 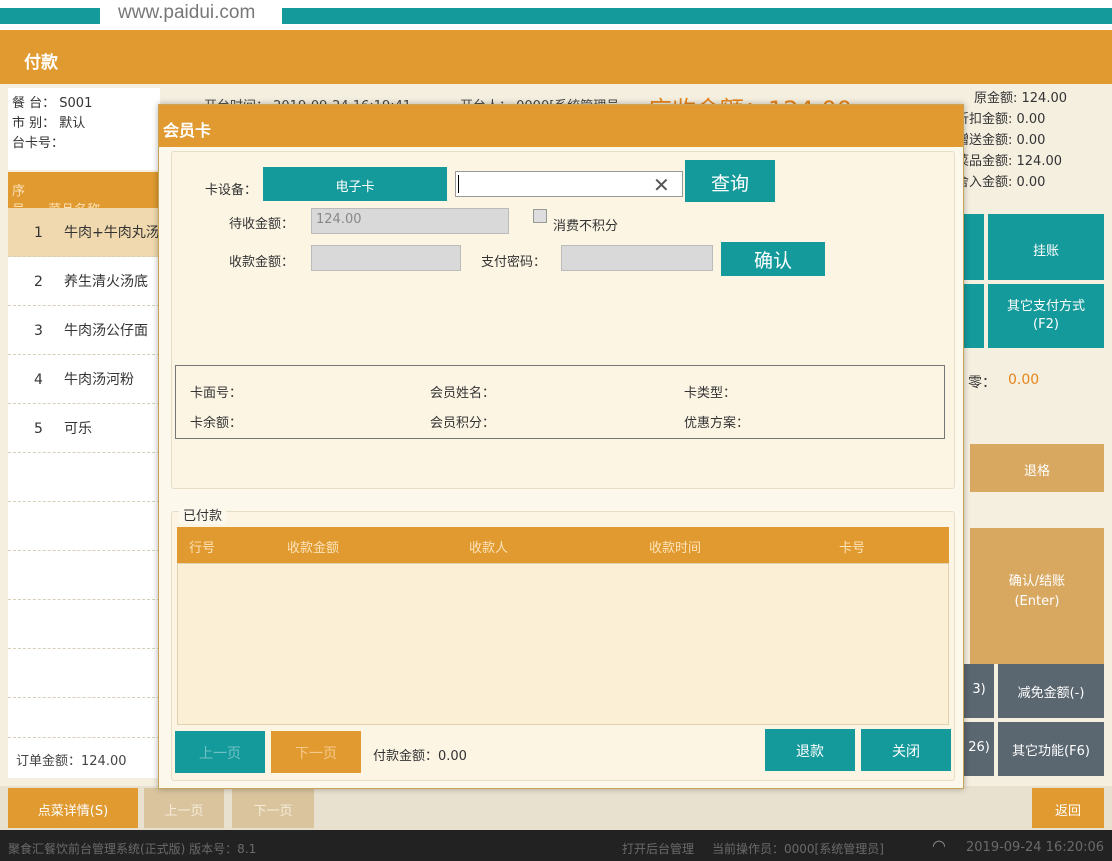 I want to click on col-row-no: 行号, so click(x=202, y=548).